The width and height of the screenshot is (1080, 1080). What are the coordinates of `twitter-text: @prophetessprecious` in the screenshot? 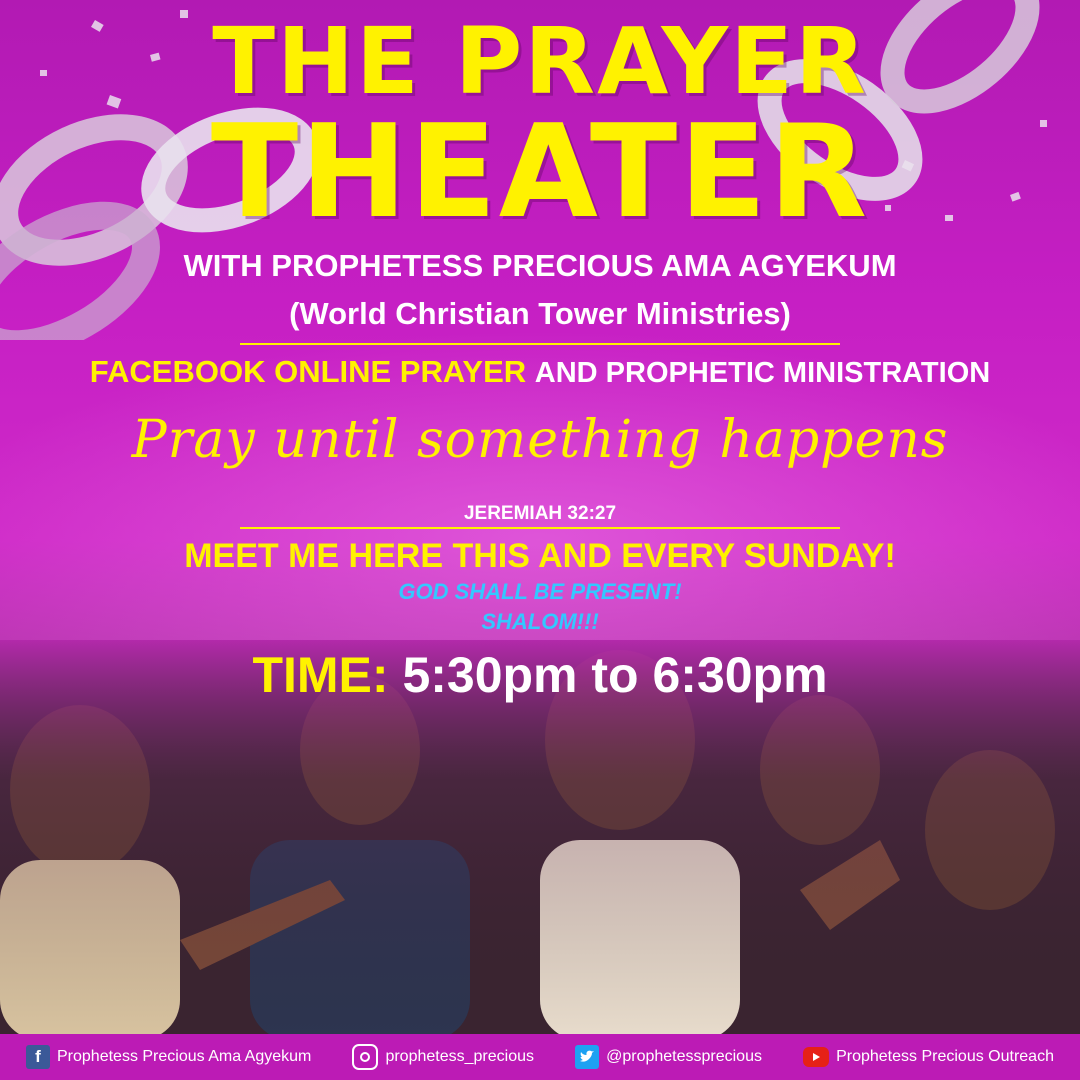 It's located at (684, 1056).